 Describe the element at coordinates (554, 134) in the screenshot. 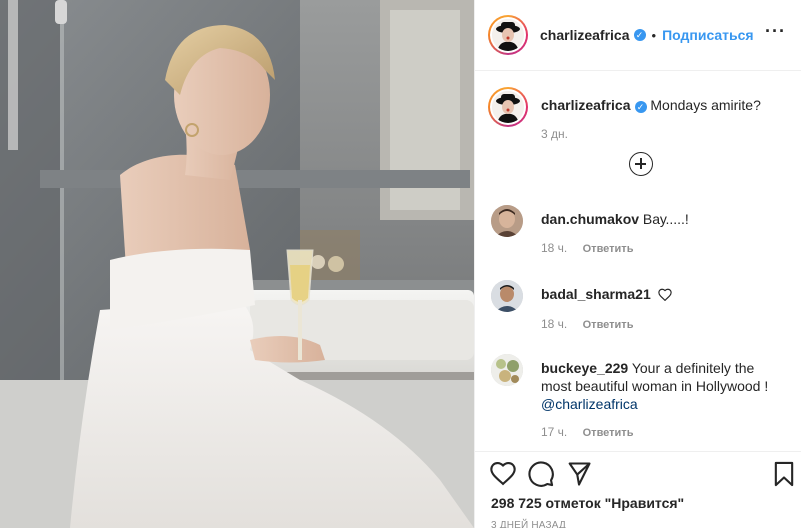

I see `caption-time: 3 дн.` at that location.